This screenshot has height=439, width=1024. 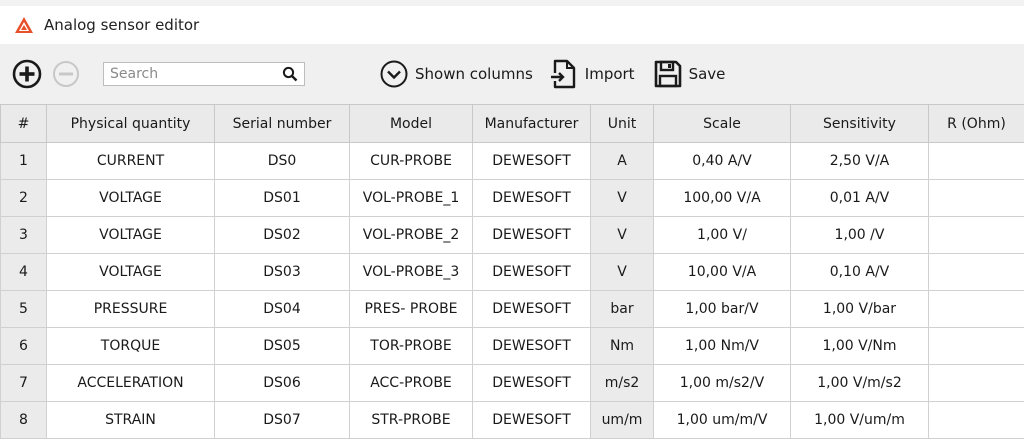 What do you see at coordinates (282, 272) in the screenshot?
I see `serial-number-cell: DS03` at bounding box center [282, 272].